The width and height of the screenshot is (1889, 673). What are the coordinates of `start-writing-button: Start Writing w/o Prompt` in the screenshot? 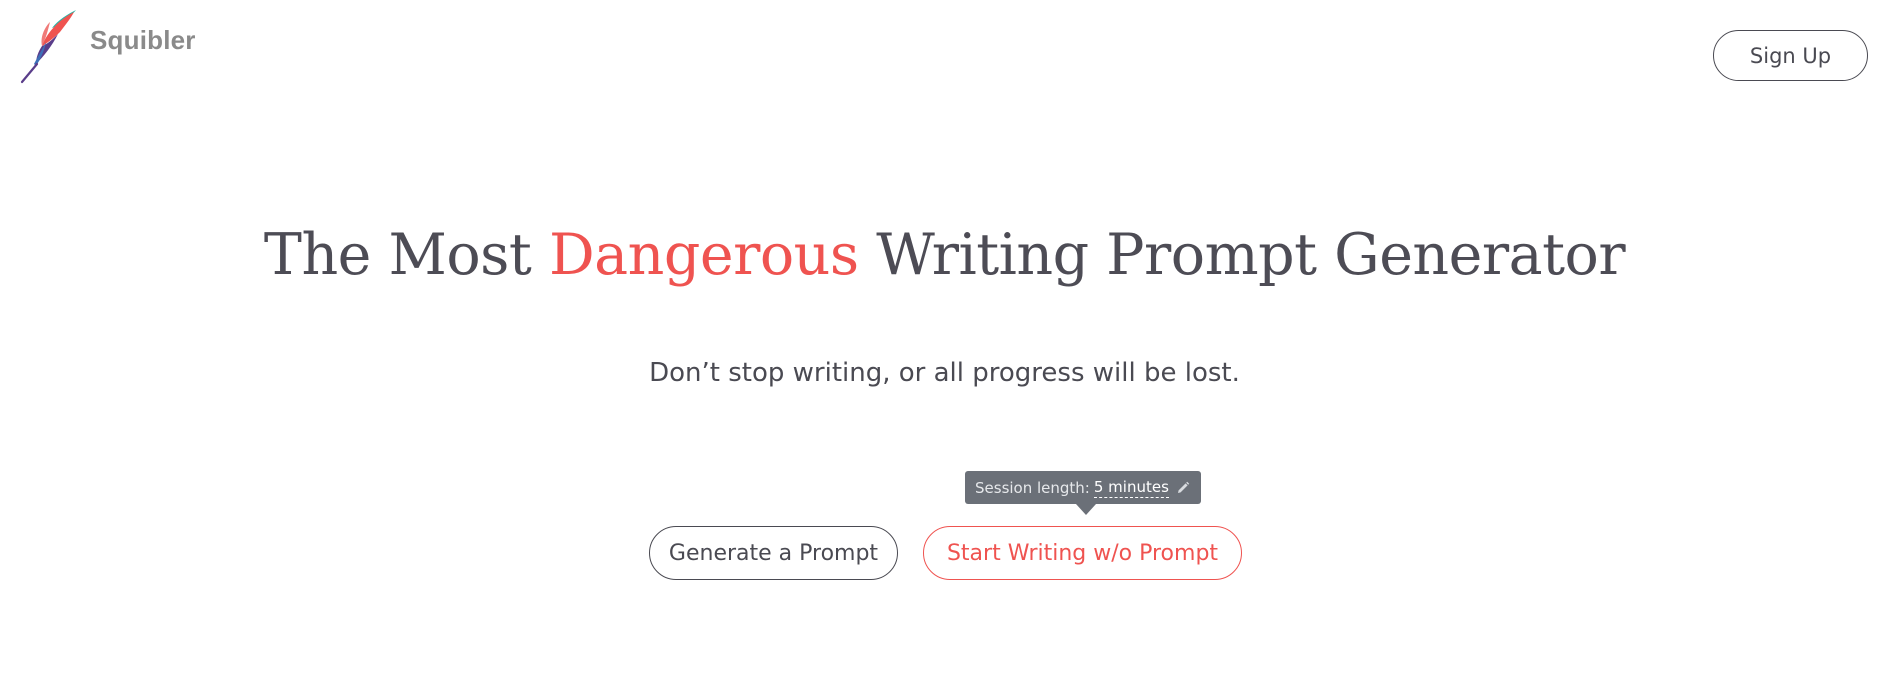 It's located at (1082, 553).